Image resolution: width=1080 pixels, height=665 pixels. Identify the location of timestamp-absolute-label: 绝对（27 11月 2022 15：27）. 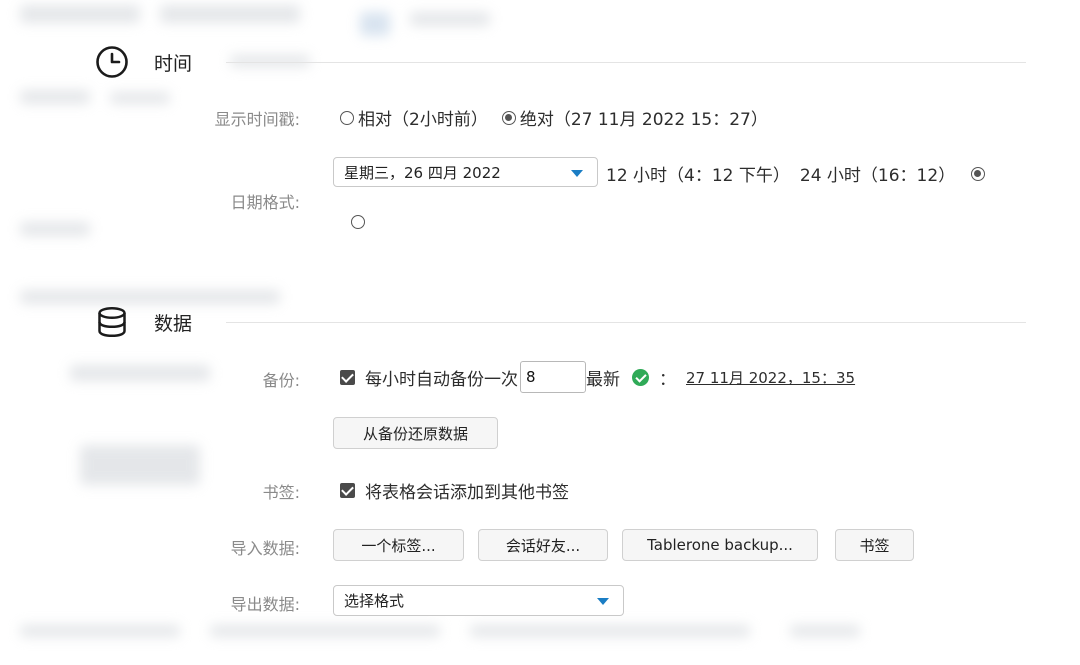
(643, 120).